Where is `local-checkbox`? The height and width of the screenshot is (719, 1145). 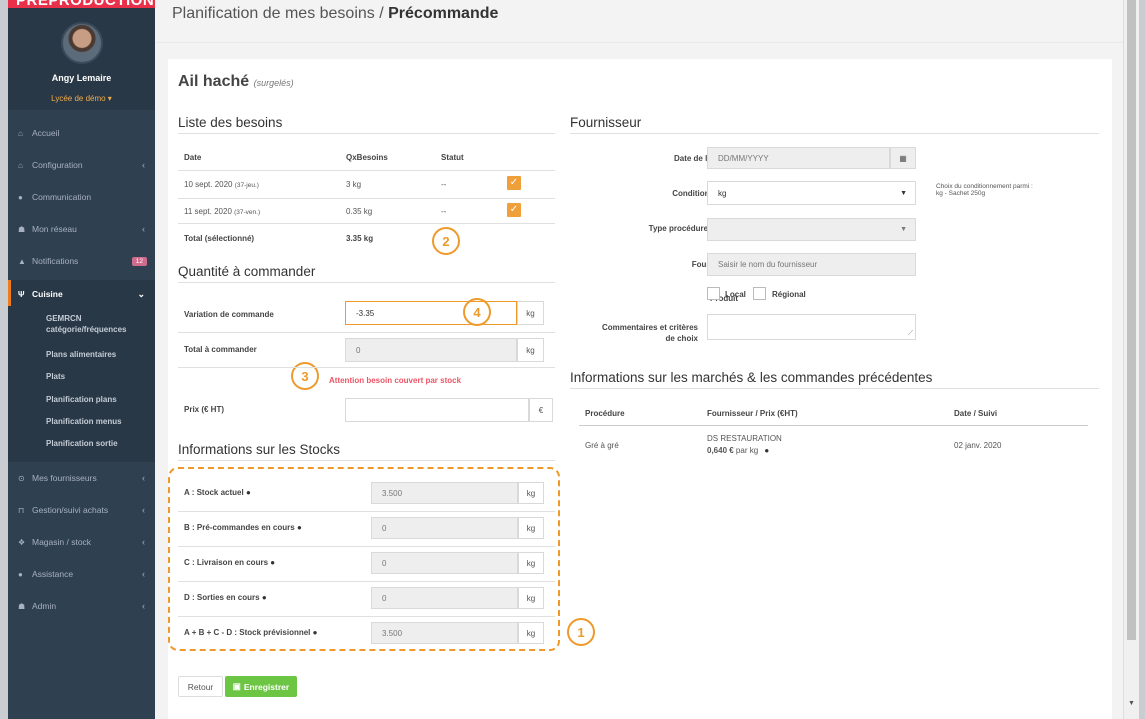 local-checkbox is located at coordinates (713, 293).